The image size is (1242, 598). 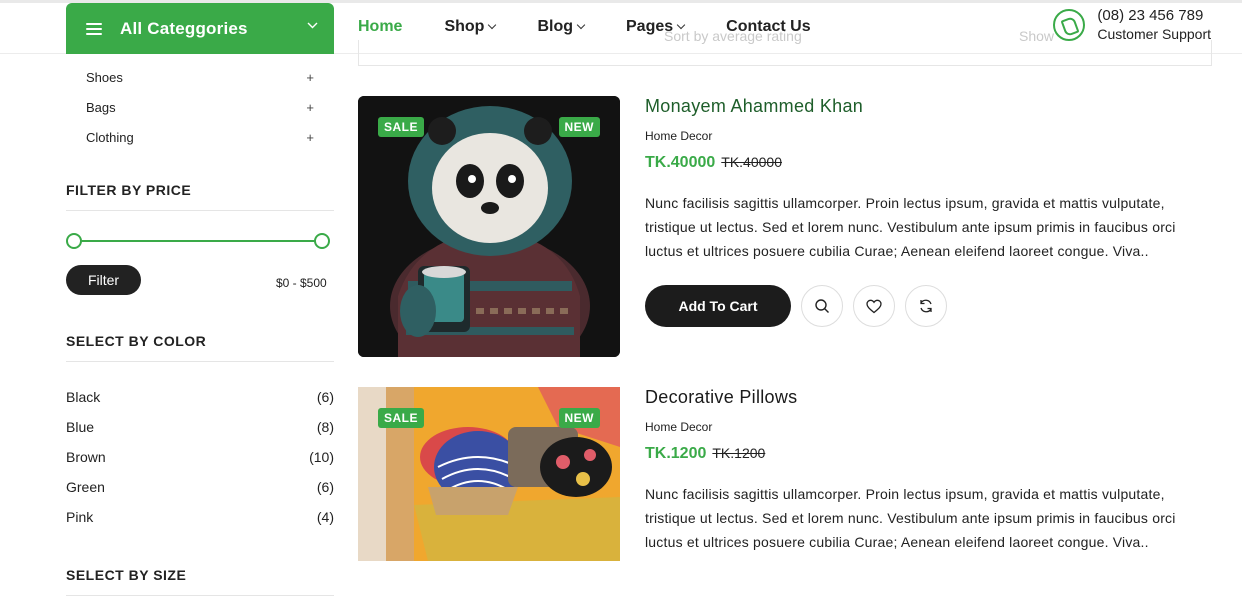 I want to click on product-price: TK.40000 TK.40000, so click(x=925, y=163).